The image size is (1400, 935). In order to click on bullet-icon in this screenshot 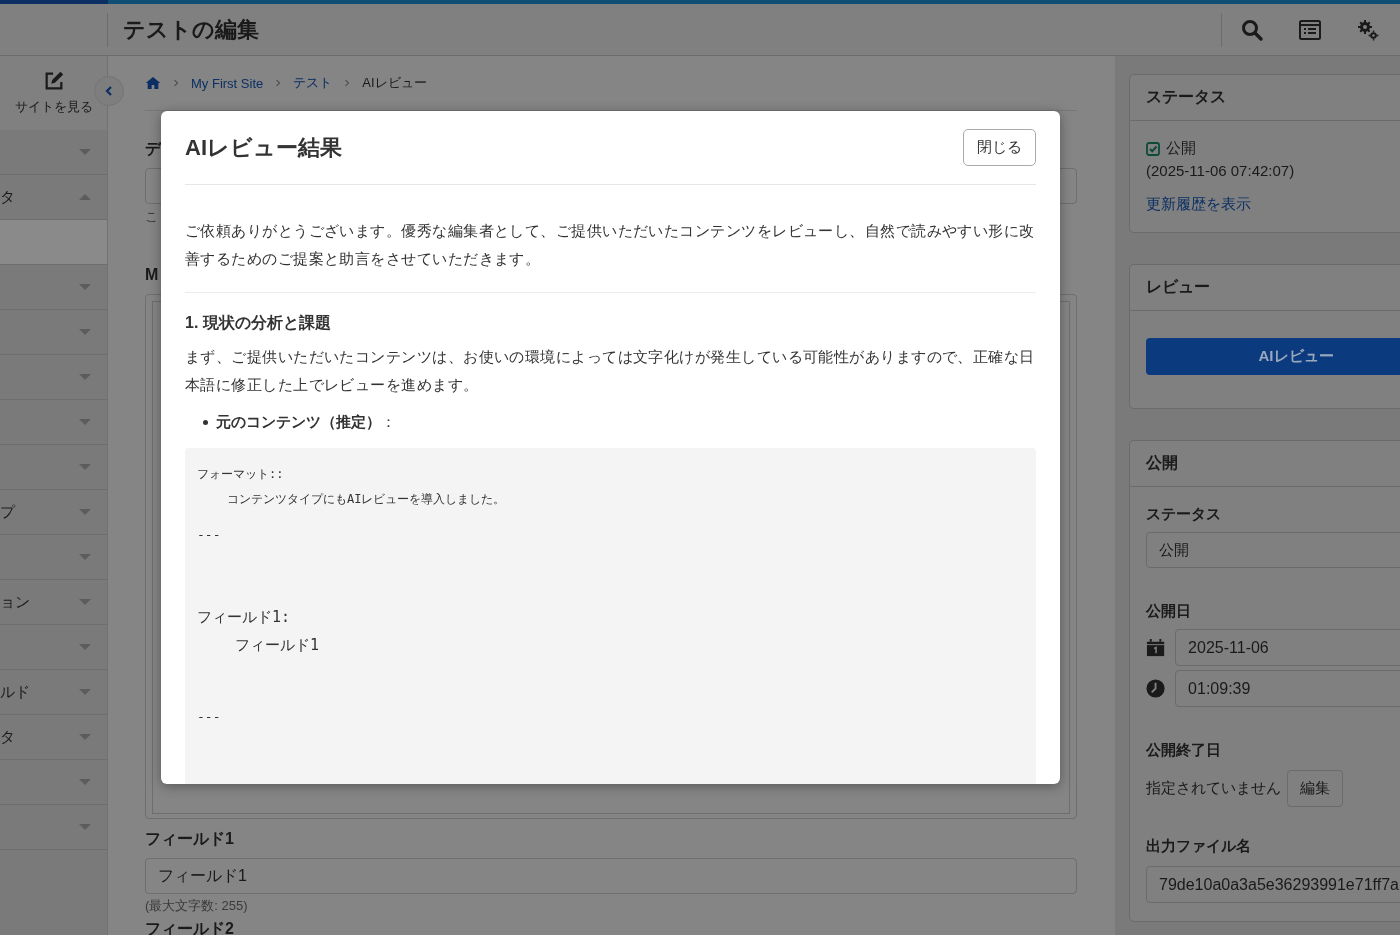, I will do `click(205, 422)`.